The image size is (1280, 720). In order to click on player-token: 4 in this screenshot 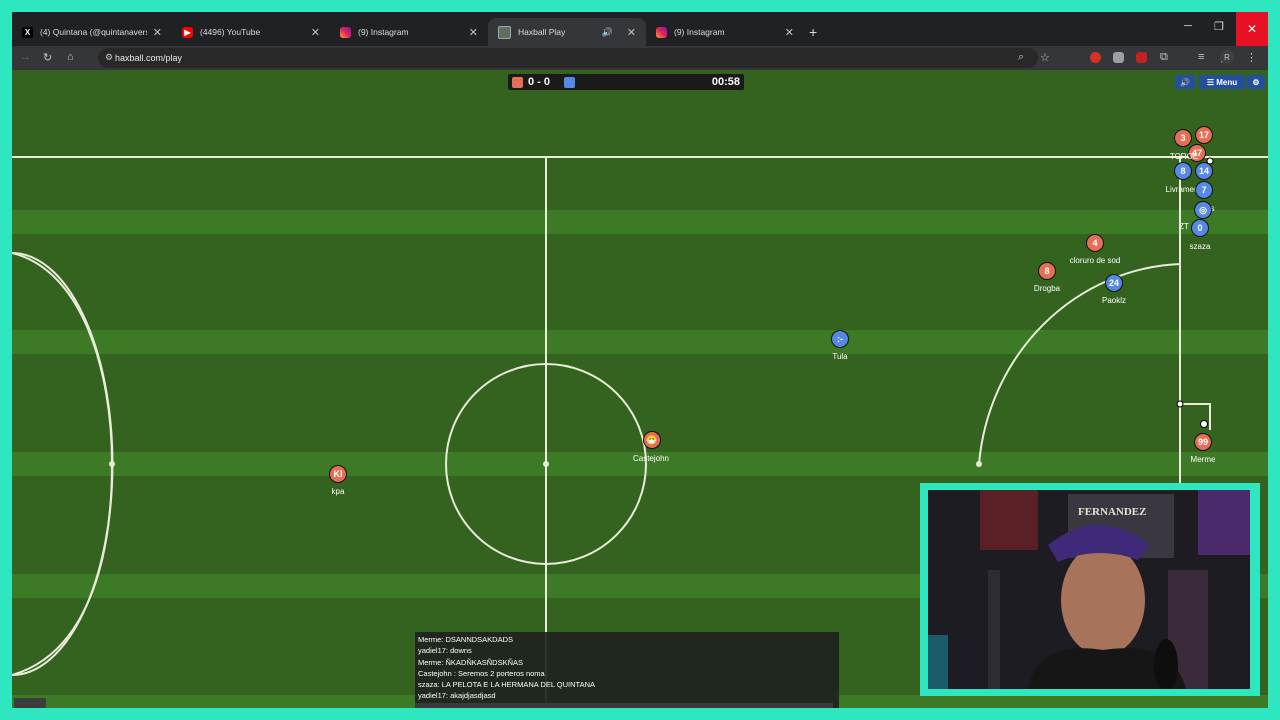, I will do `click(1095, 243)`.